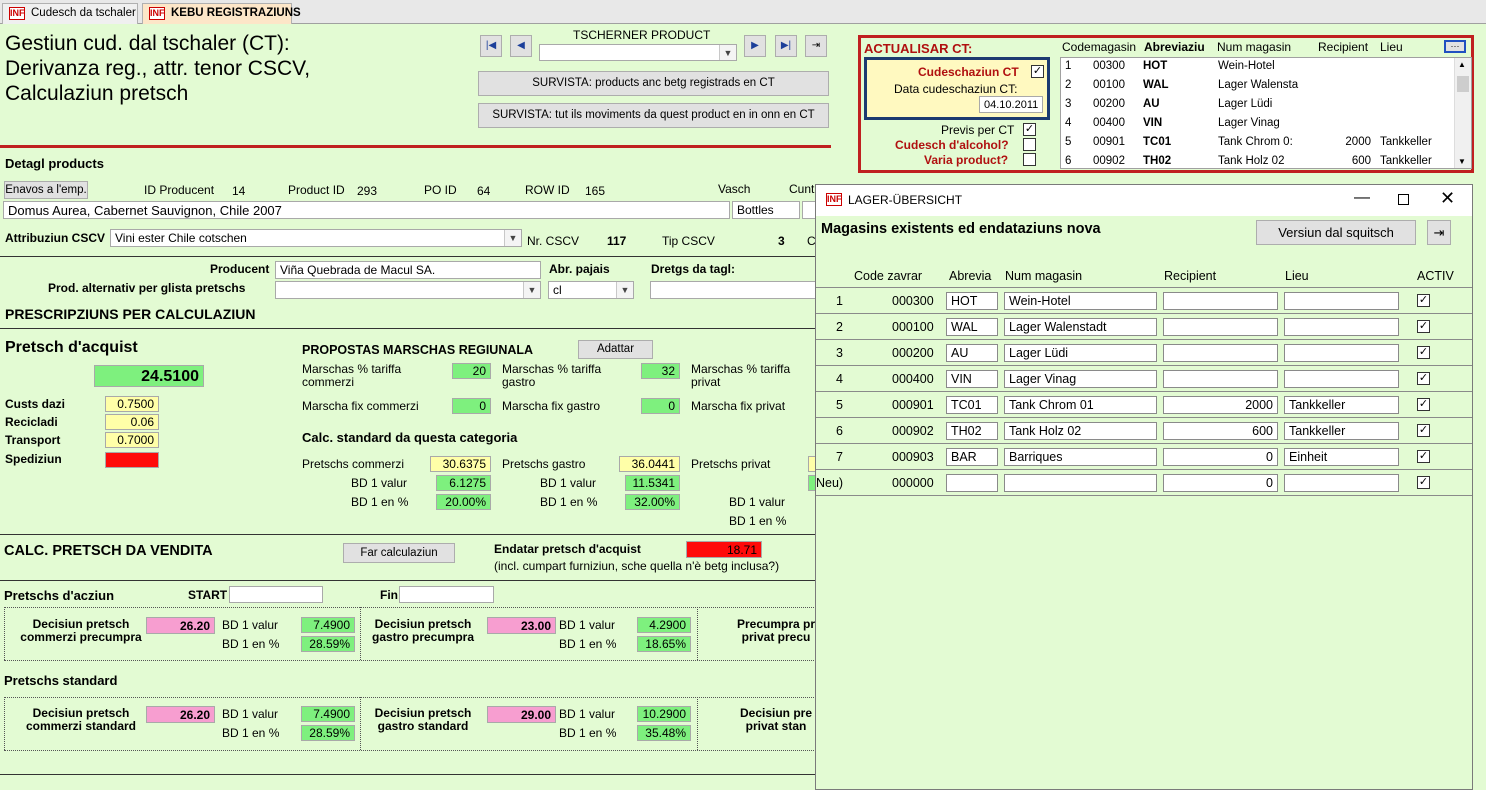 This screenshot has height=790, width=1486. Describe the element at coordinates (786, 46) in the screenshot. I see `last-record-button: ▶|` at that location.